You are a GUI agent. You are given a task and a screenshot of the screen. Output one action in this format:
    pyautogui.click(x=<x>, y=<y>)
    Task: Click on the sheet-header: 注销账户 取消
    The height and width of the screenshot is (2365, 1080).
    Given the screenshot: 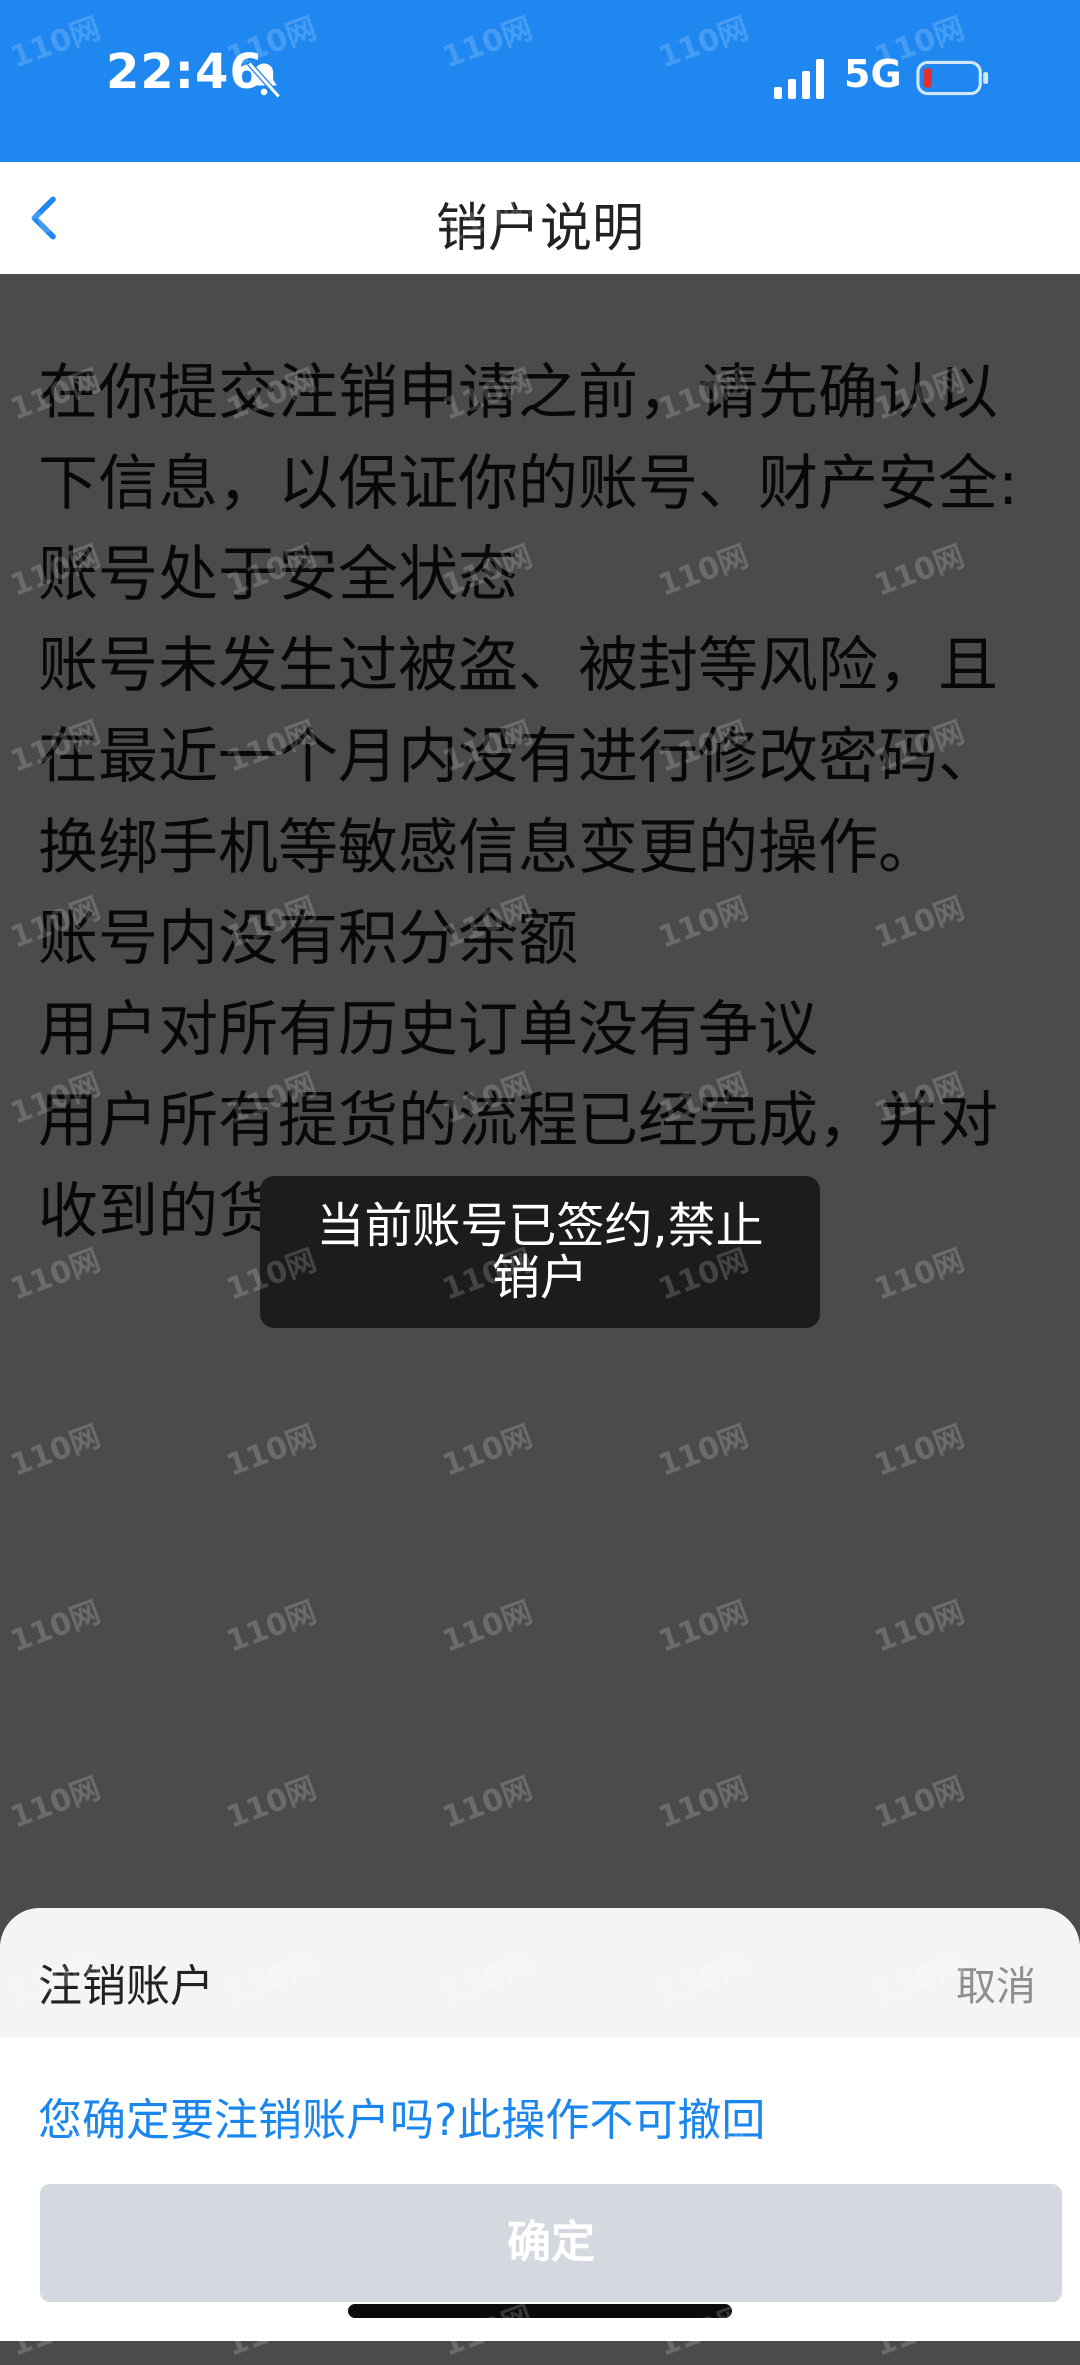 What is the action you would take?
    pyautogui.click(x=540, y=1973)
    